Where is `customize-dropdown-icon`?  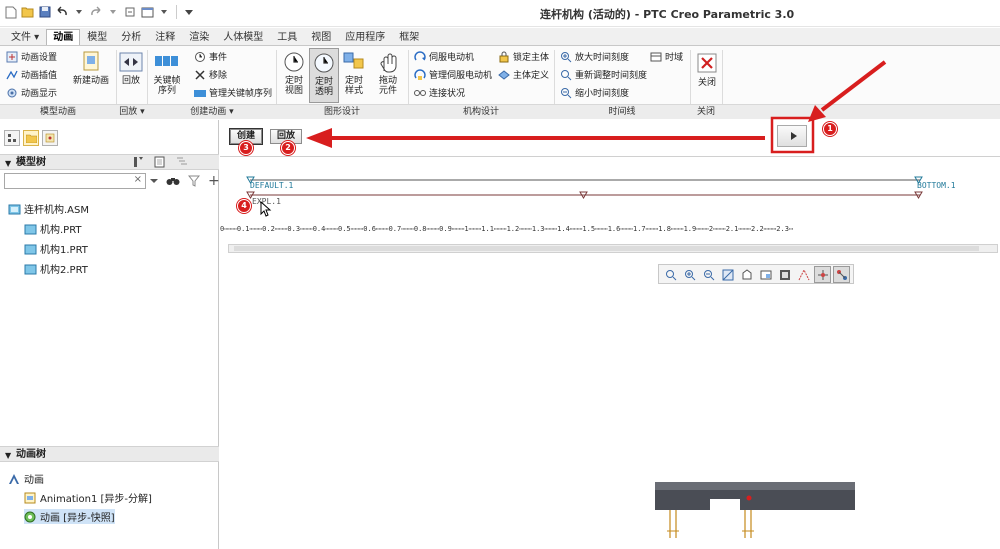
customize-dropdown-icon is located at coordinates (189, 12).